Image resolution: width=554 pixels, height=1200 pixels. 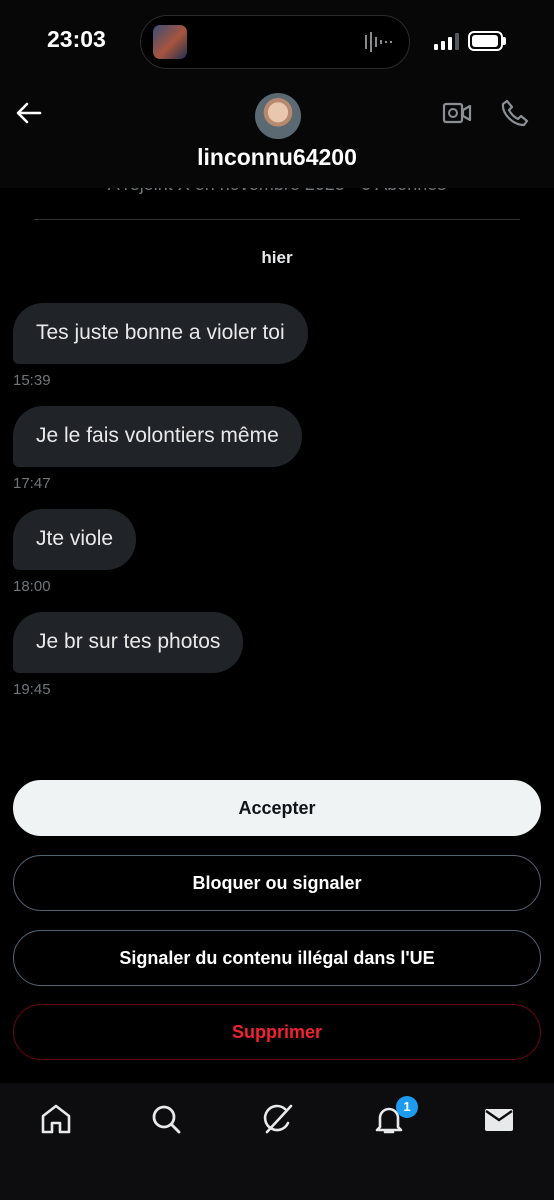 I want to click on message-time: 17:47, so click(x=32, y=483).